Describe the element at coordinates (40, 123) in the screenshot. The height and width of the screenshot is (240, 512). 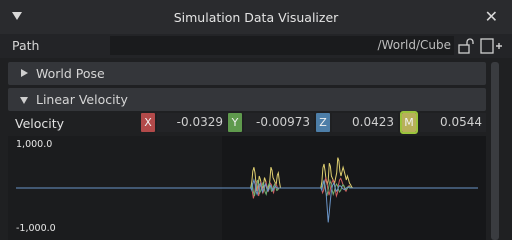
I see `velocity-label: Velocity` at that location.